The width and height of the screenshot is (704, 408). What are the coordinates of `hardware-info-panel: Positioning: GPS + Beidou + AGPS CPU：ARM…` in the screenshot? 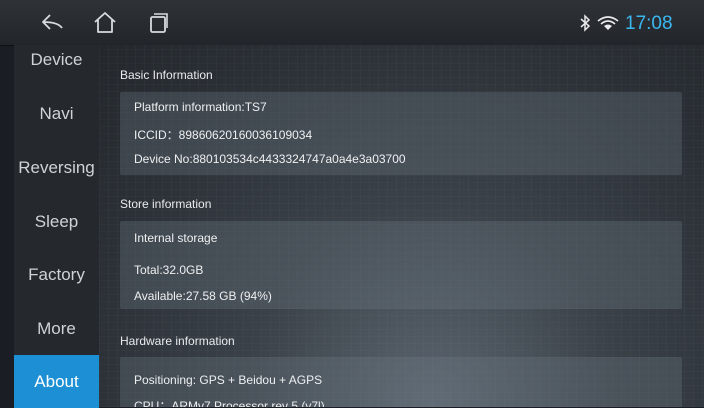 It's located at (401, 382).